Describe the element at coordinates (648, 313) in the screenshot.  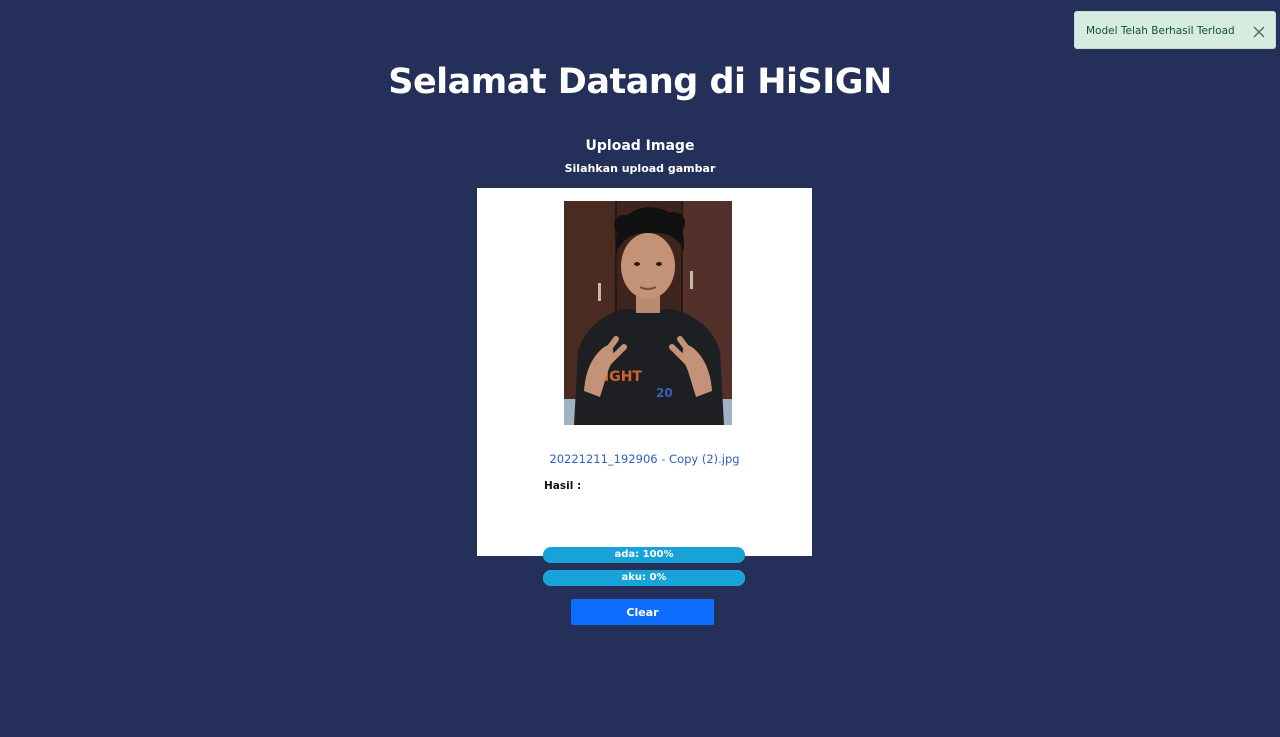
I see `uploaded-photo: IGHT 20` at that location.